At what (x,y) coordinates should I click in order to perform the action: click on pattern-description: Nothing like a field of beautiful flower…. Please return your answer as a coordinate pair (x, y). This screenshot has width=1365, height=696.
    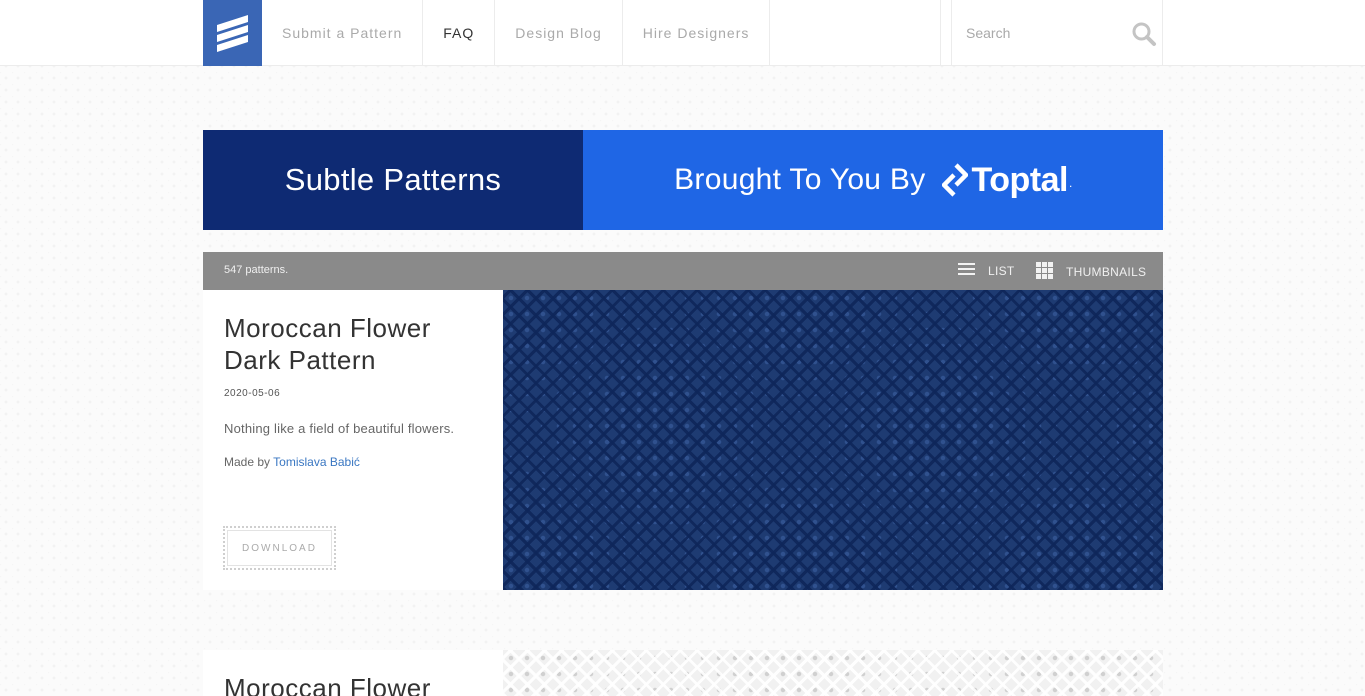
    Looking at the image, I should click on (339, 428).